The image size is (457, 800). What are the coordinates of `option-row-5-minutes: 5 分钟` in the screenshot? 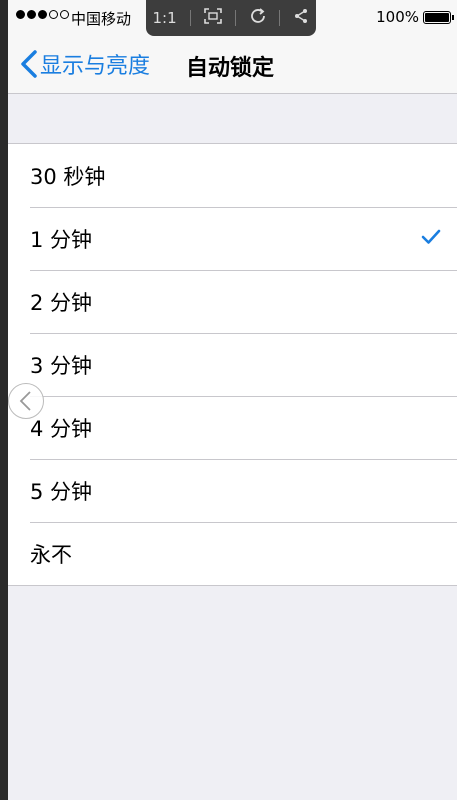 It's located at (232, 490).